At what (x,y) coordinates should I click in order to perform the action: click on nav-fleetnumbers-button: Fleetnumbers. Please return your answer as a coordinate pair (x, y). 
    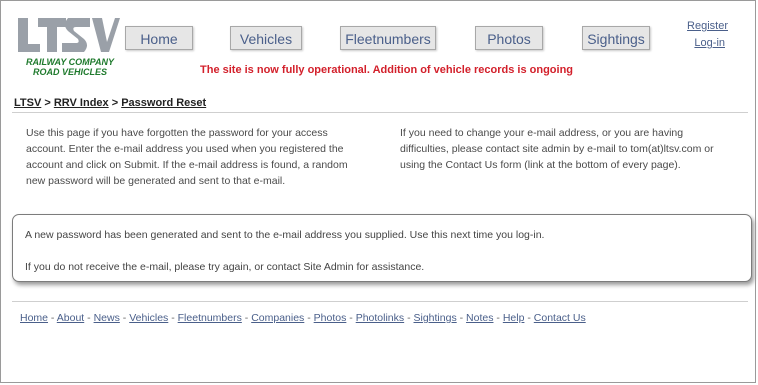
    Looking at the image, I should click on (388, 38).